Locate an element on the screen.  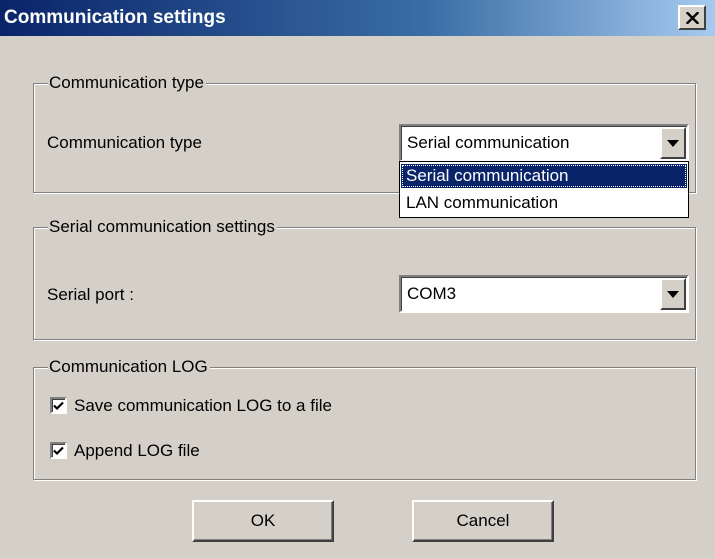
serial-settings-group-legend: Serial communication settings is located at coordinates (162, 227).